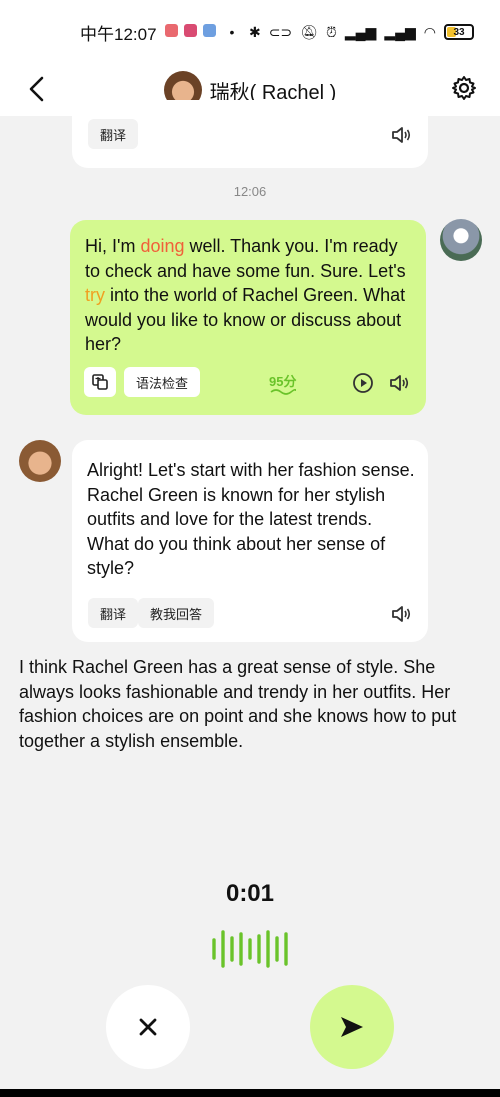 This screenshot has width=500, height=1097. What do you see at coordinates (283, 391) in the screenshot?
I see `score-wave-icon` at bounding box center [283, 391].